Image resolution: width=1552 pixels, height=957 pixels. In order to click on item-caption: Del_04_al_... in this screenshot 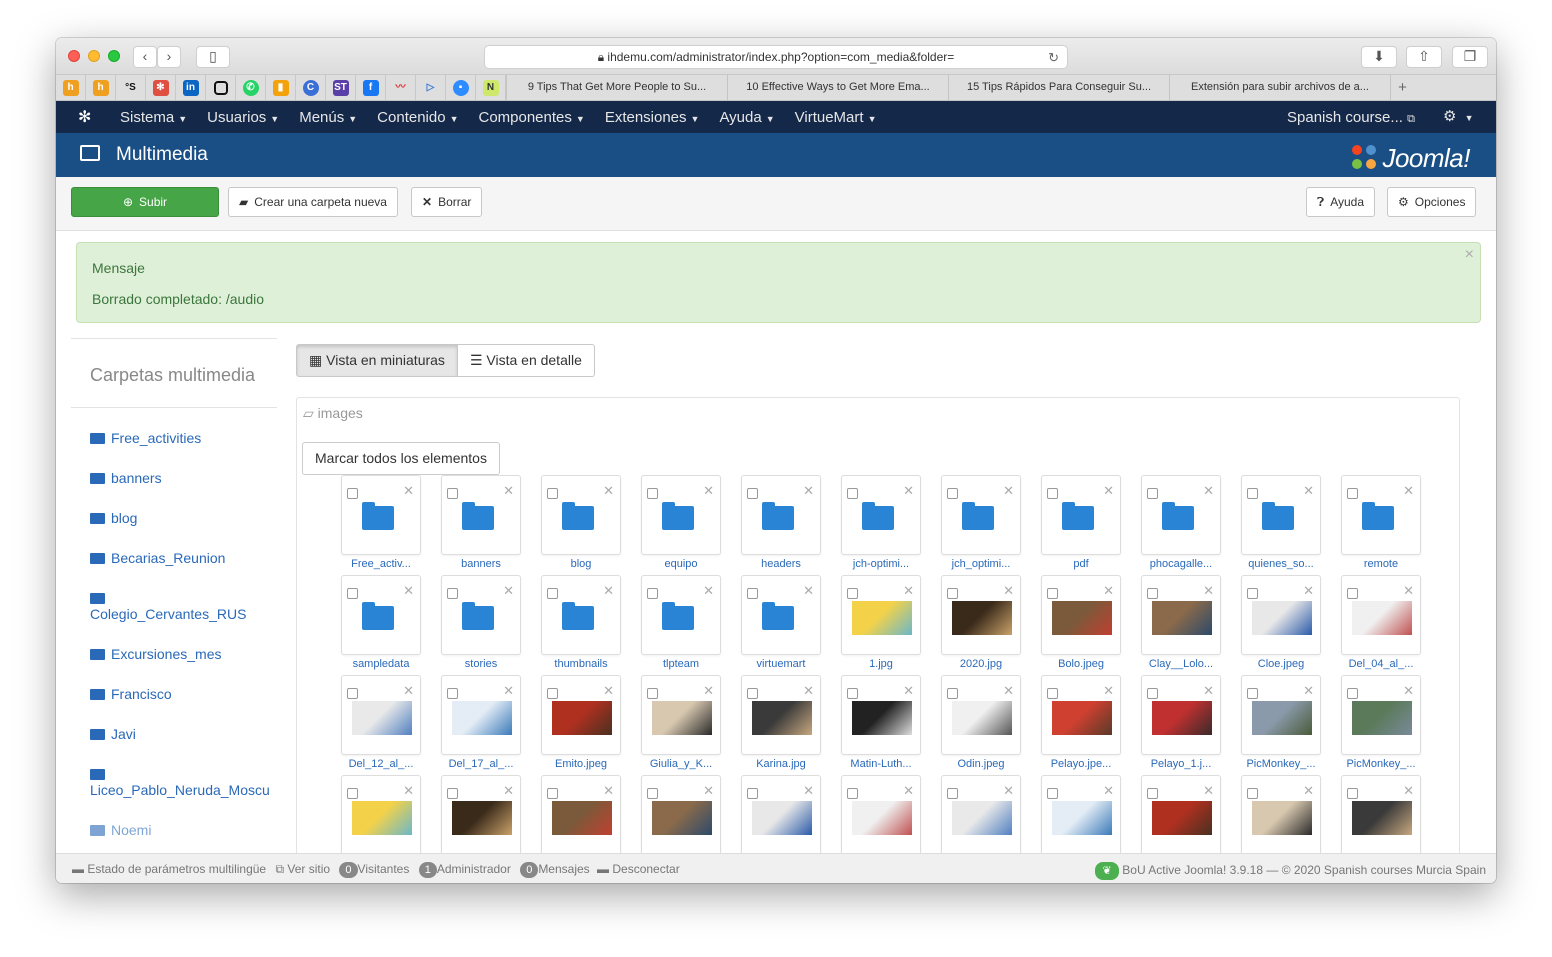, I will do `click(1381, 664)`.